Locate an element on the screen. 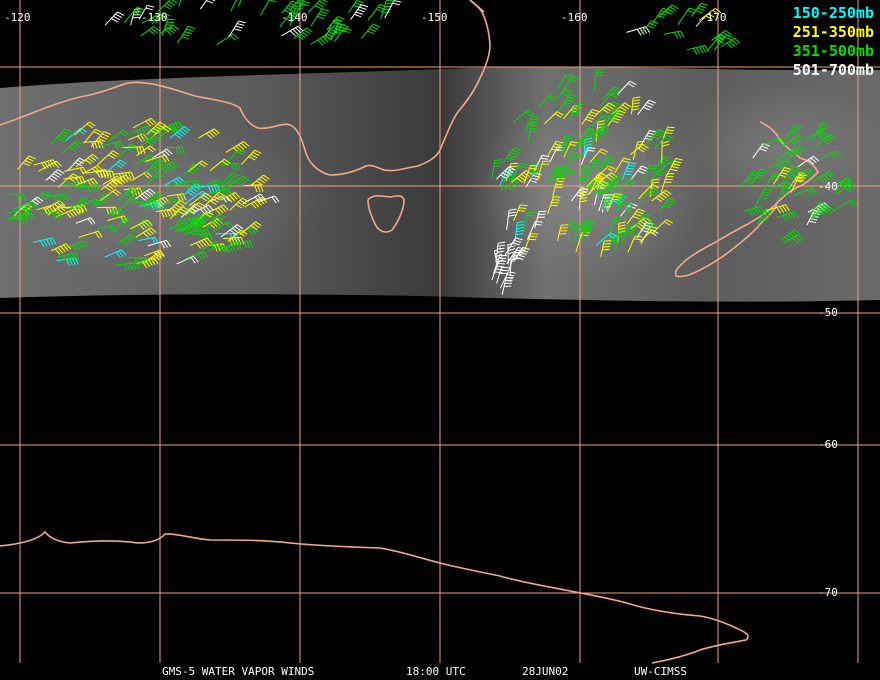  longitude-label: -170 is located at coordinates (713, 17).